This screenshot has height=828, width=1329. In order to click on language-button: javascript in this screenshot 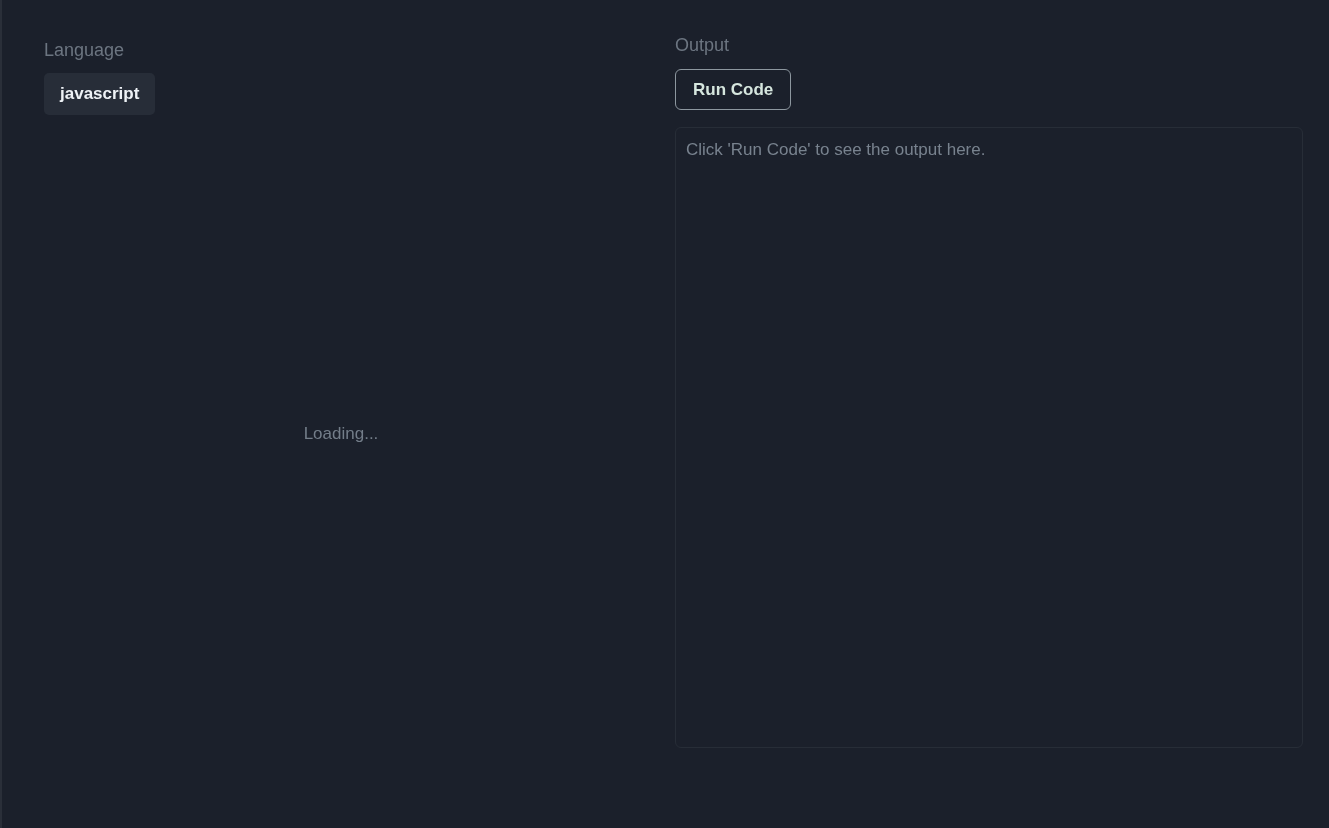, I will do `click(100, 94)`.